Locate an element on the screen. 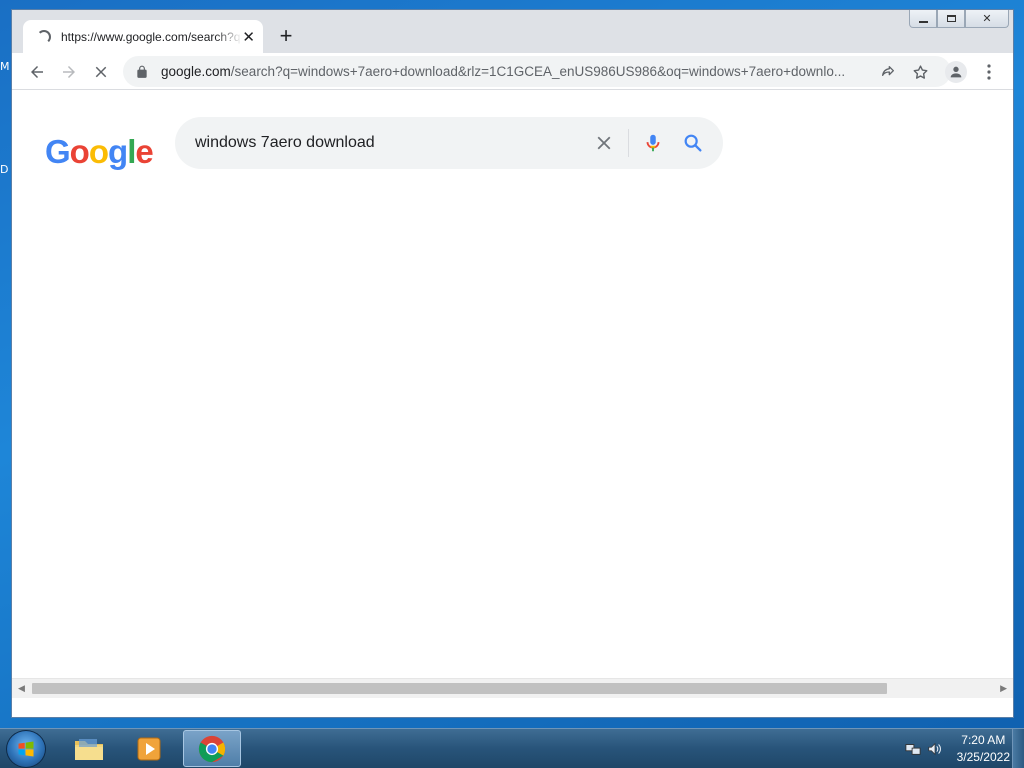  maximize-button is located at coordinates (951, 19).